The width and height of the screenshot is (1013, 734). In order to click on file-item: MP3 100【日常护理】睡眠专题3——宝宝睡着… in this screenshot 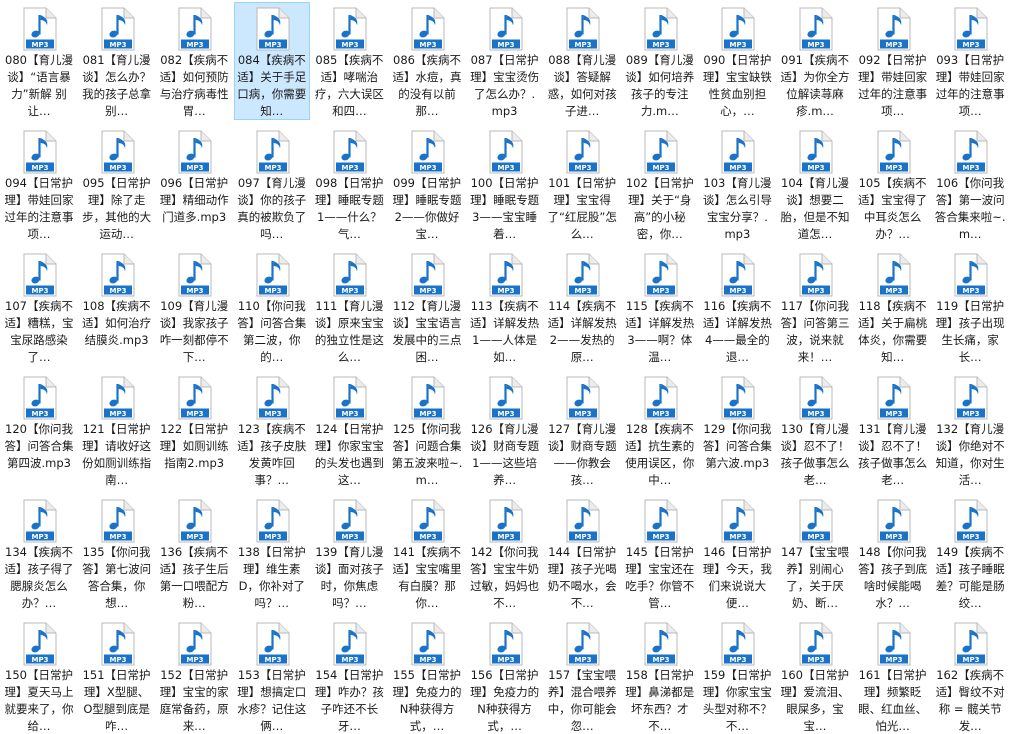, I will do `click(505, 184)`.